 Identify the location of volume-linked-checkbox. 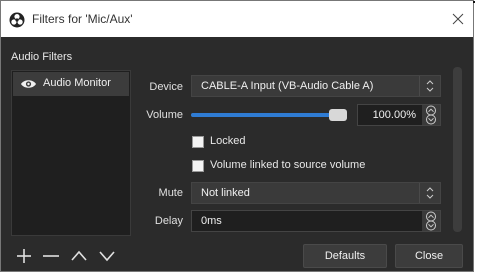
(198, 166).